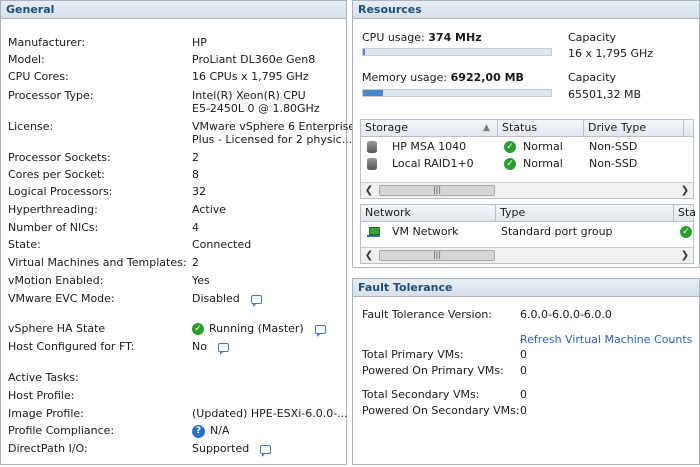 This screenshot has width=700, height=467. Describe the element at coordinates (24, 244) in the screenshot. I see `row-label: State:` at that location.